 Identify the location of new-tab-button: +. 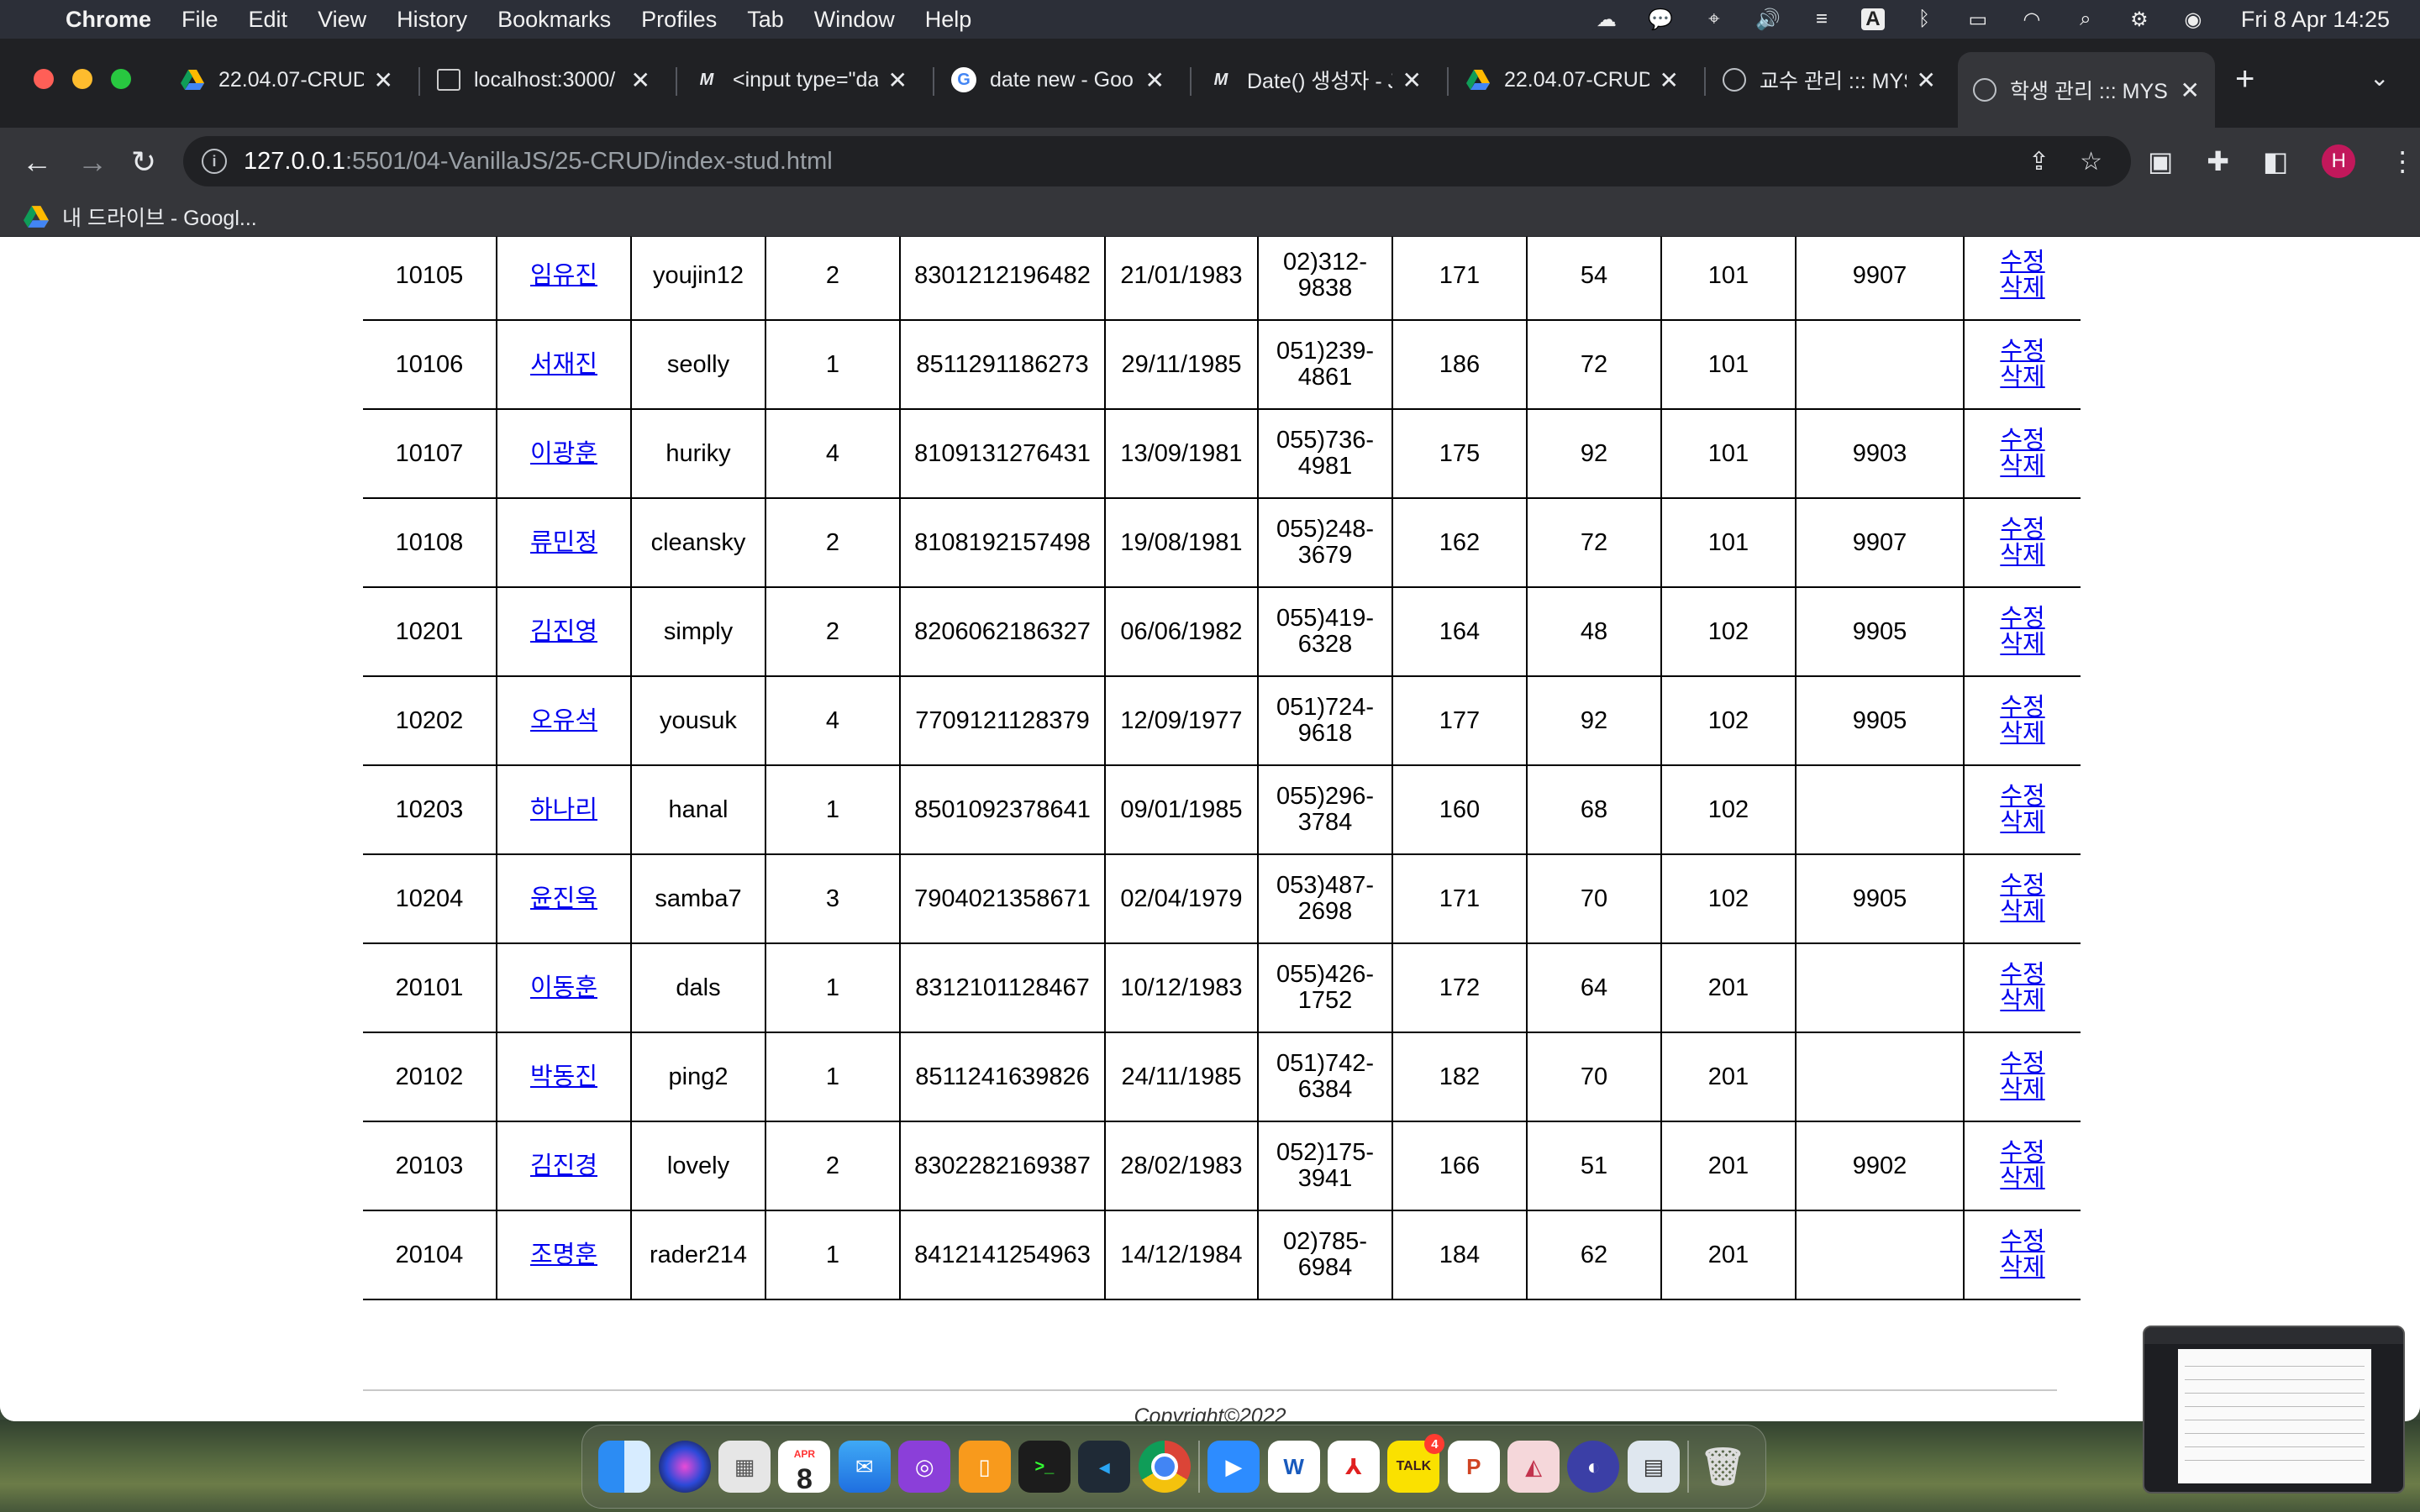
(2244, 79).